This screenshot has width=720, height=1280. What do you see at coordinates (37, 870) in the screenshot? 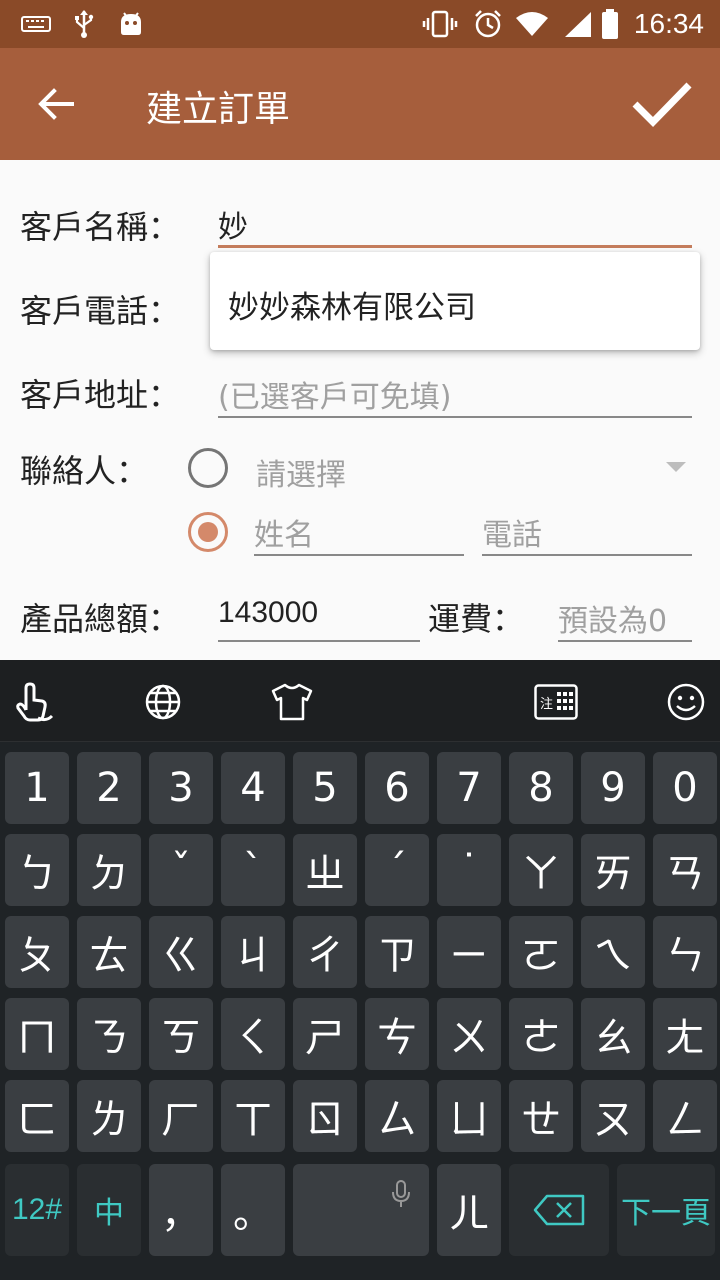
I see `key: ㄅ` at bounding box center [37, 870].